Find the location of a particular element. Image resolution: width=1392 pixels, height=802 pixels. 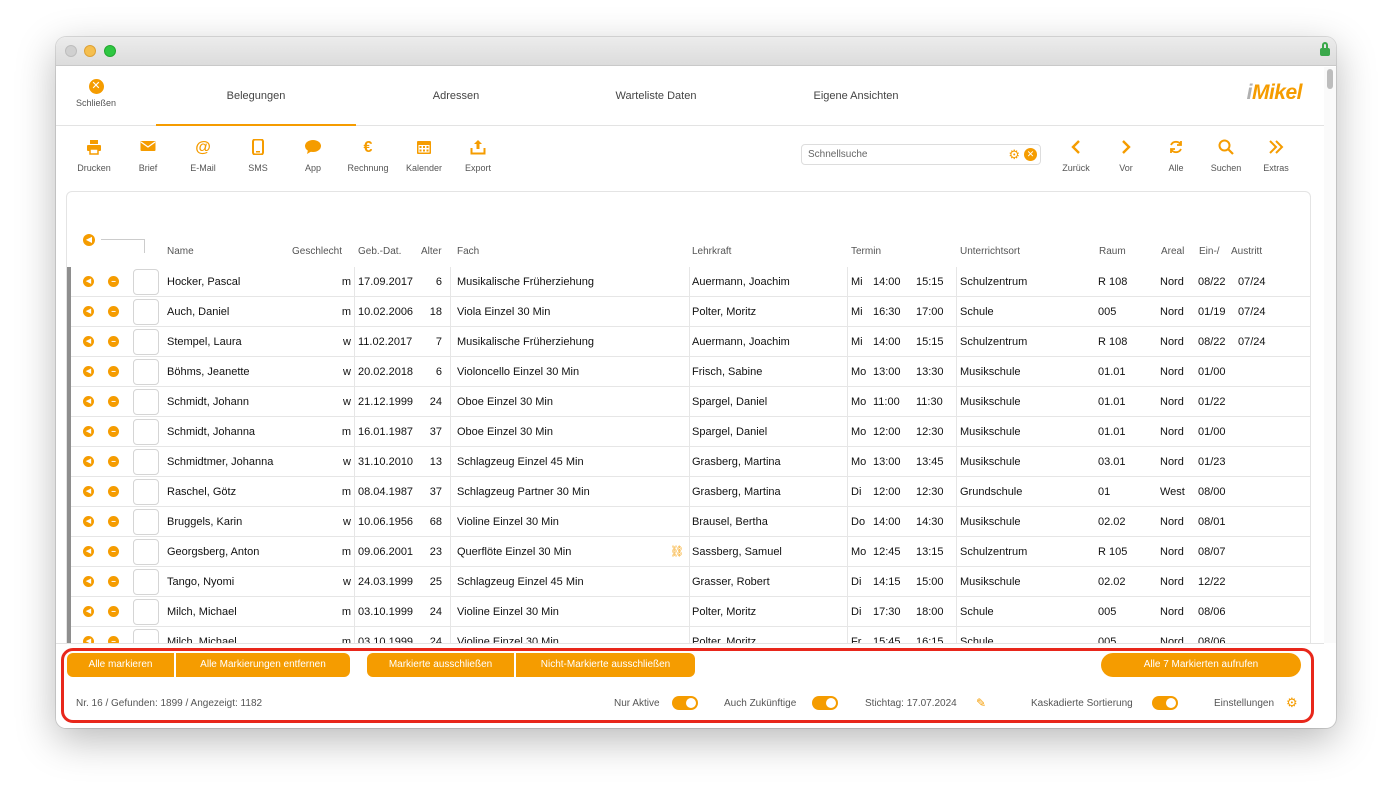

all-button: Alle is located at coordinates (1176, 156).